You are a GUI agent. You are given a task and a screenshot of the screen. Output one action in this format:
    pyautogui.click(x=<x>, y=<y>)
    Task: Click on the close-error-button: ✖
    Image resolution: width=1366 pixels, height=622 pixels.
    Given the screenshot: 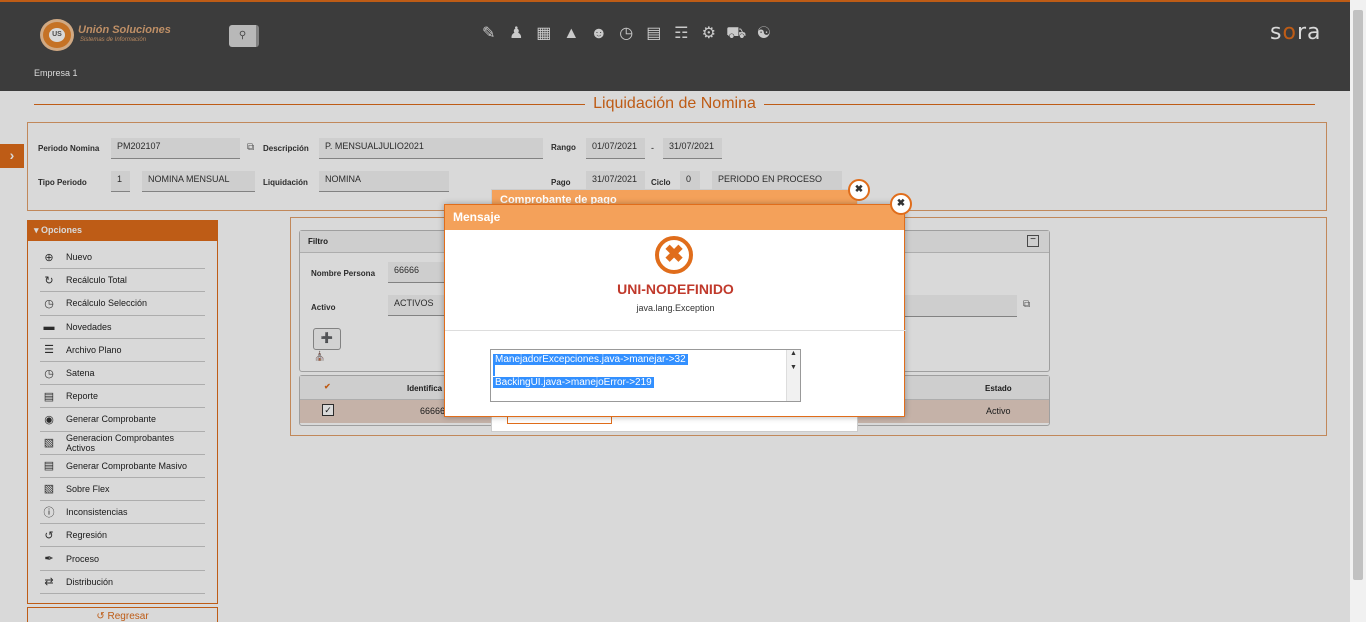 What is the action you would take?
    pyautogui.click(x=901, y=204)
    